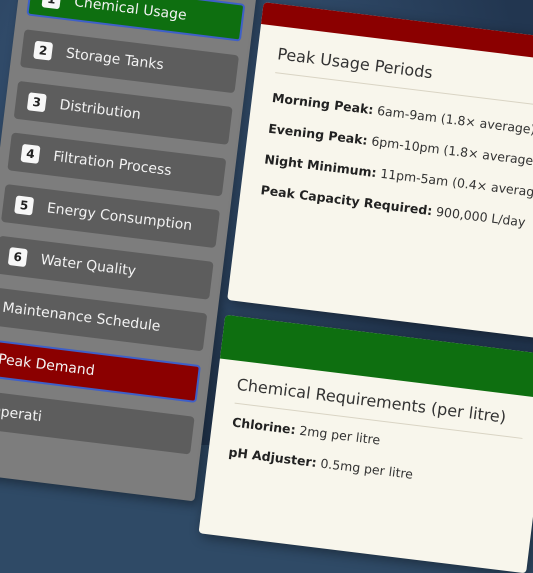  I want to click on row-value: 6am-9am (1.8× average), so click(452, 120).